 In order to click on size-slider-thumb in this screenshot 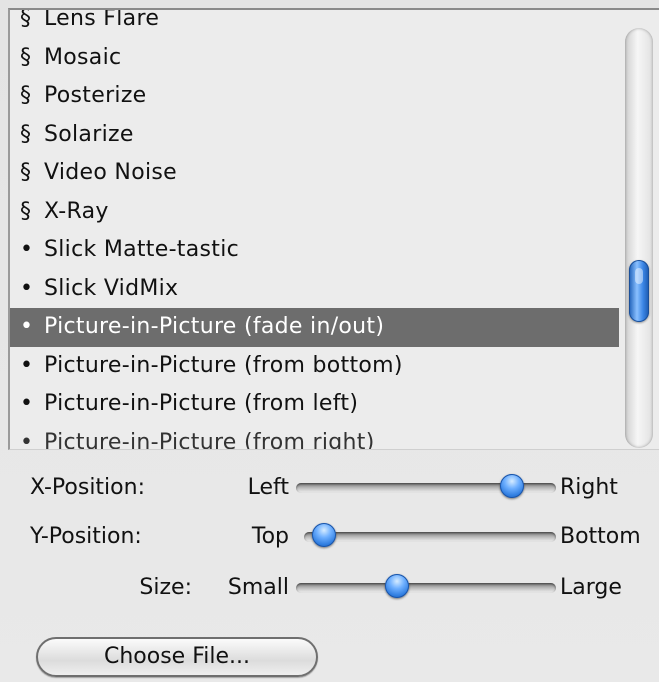, I will do `click(397, 586)`.